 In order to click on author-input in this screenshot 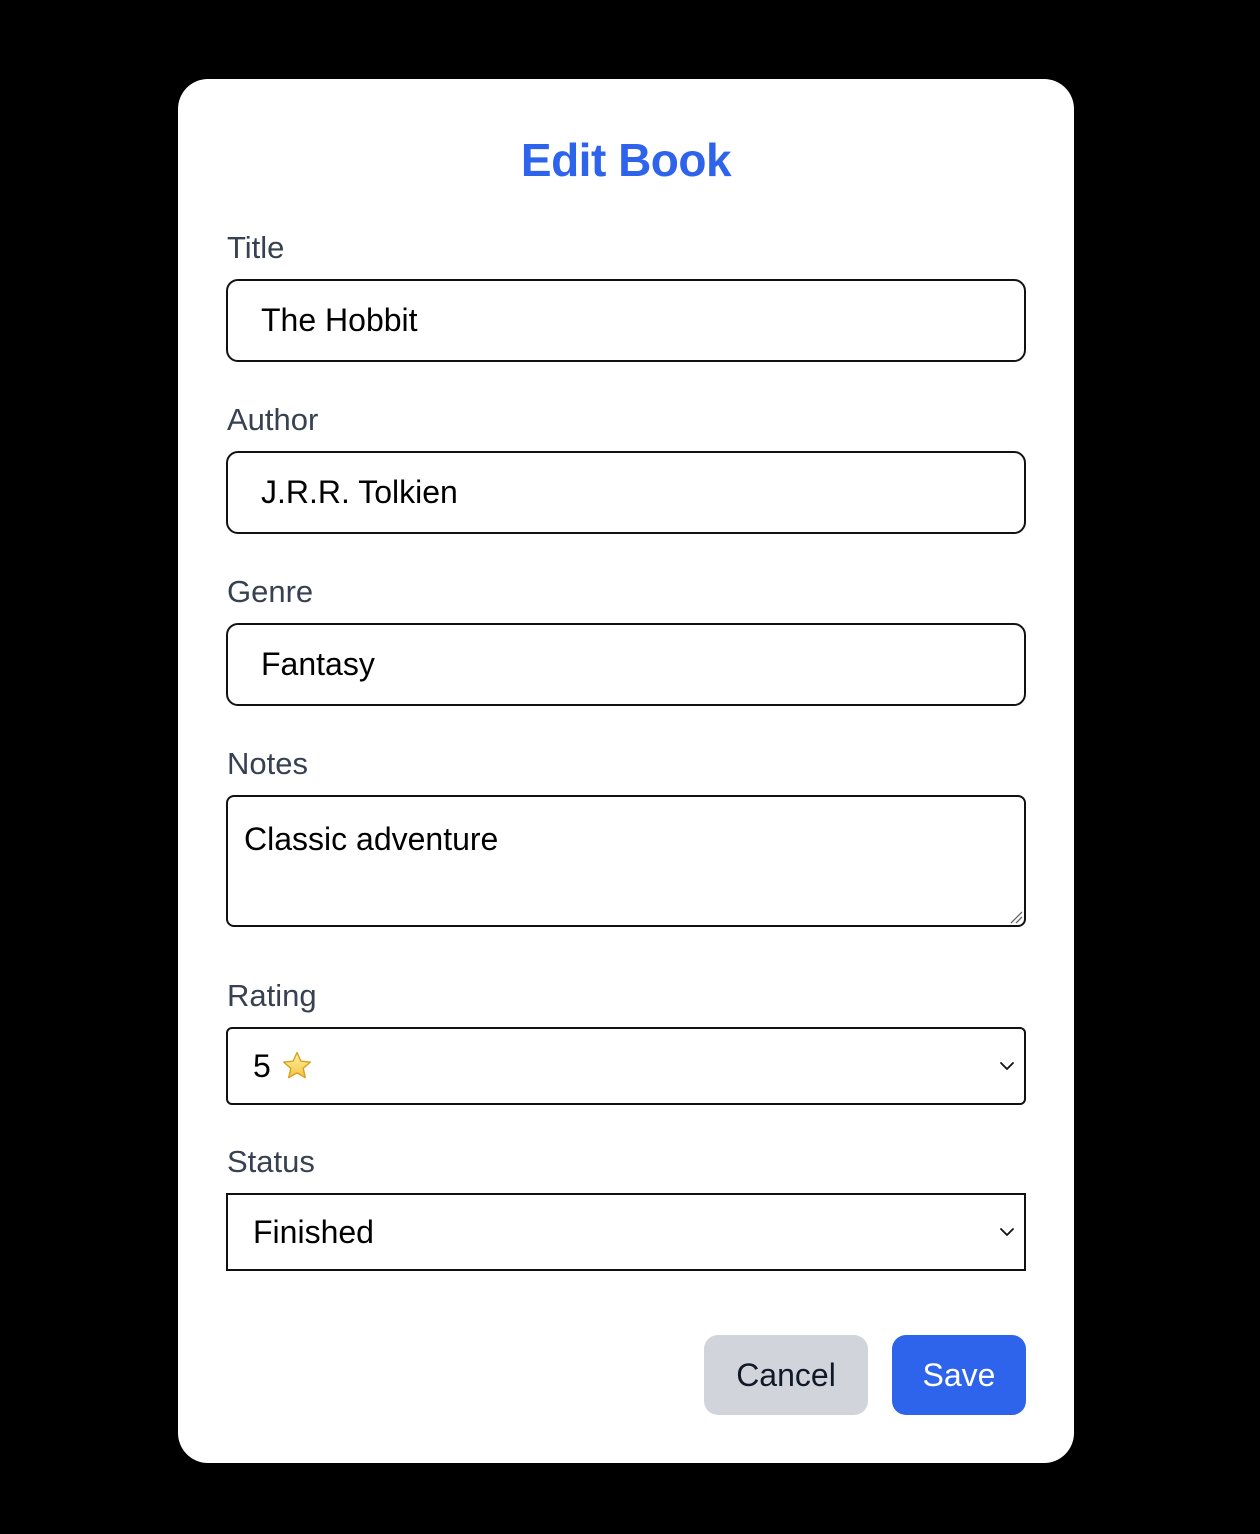, I will do `click(626, 492)`.